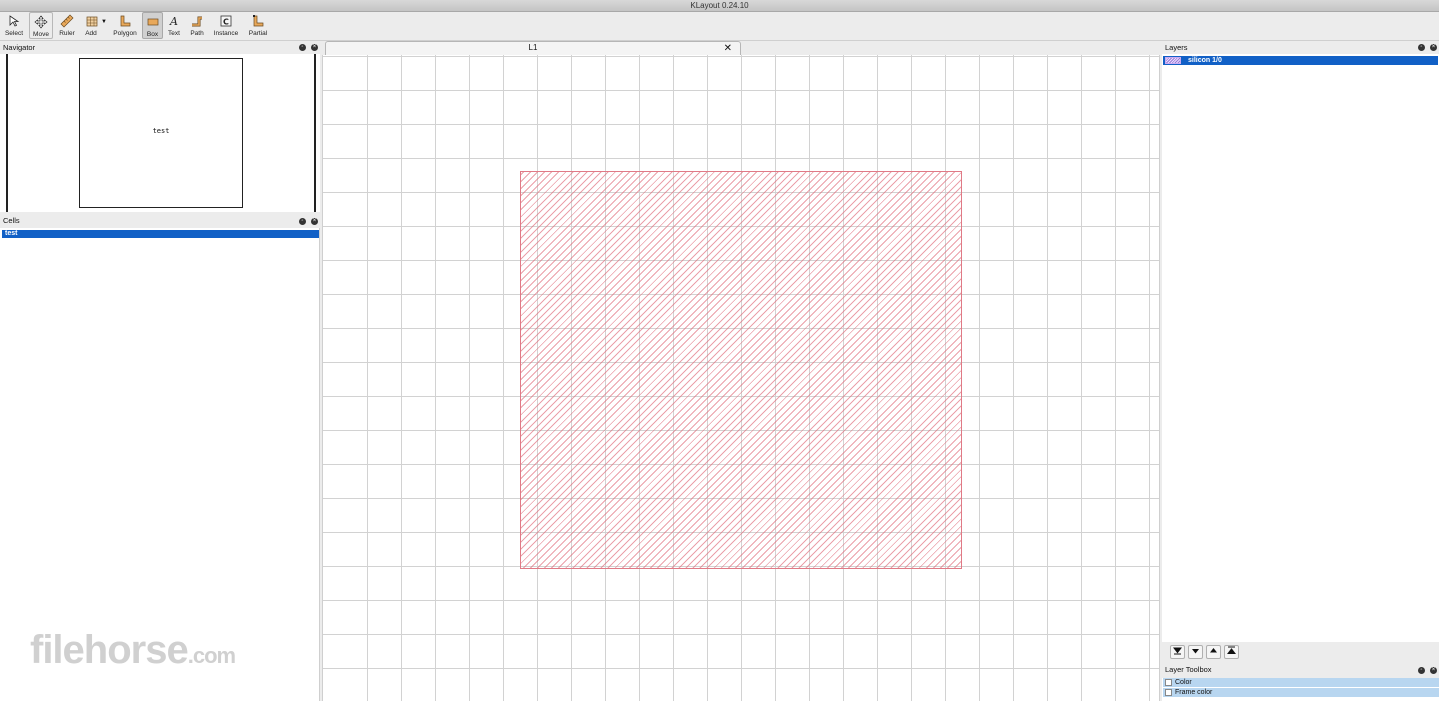  Describe the element at coordinates (160, 234) in the screenshot. I see `cell-list-item: test` at that location.